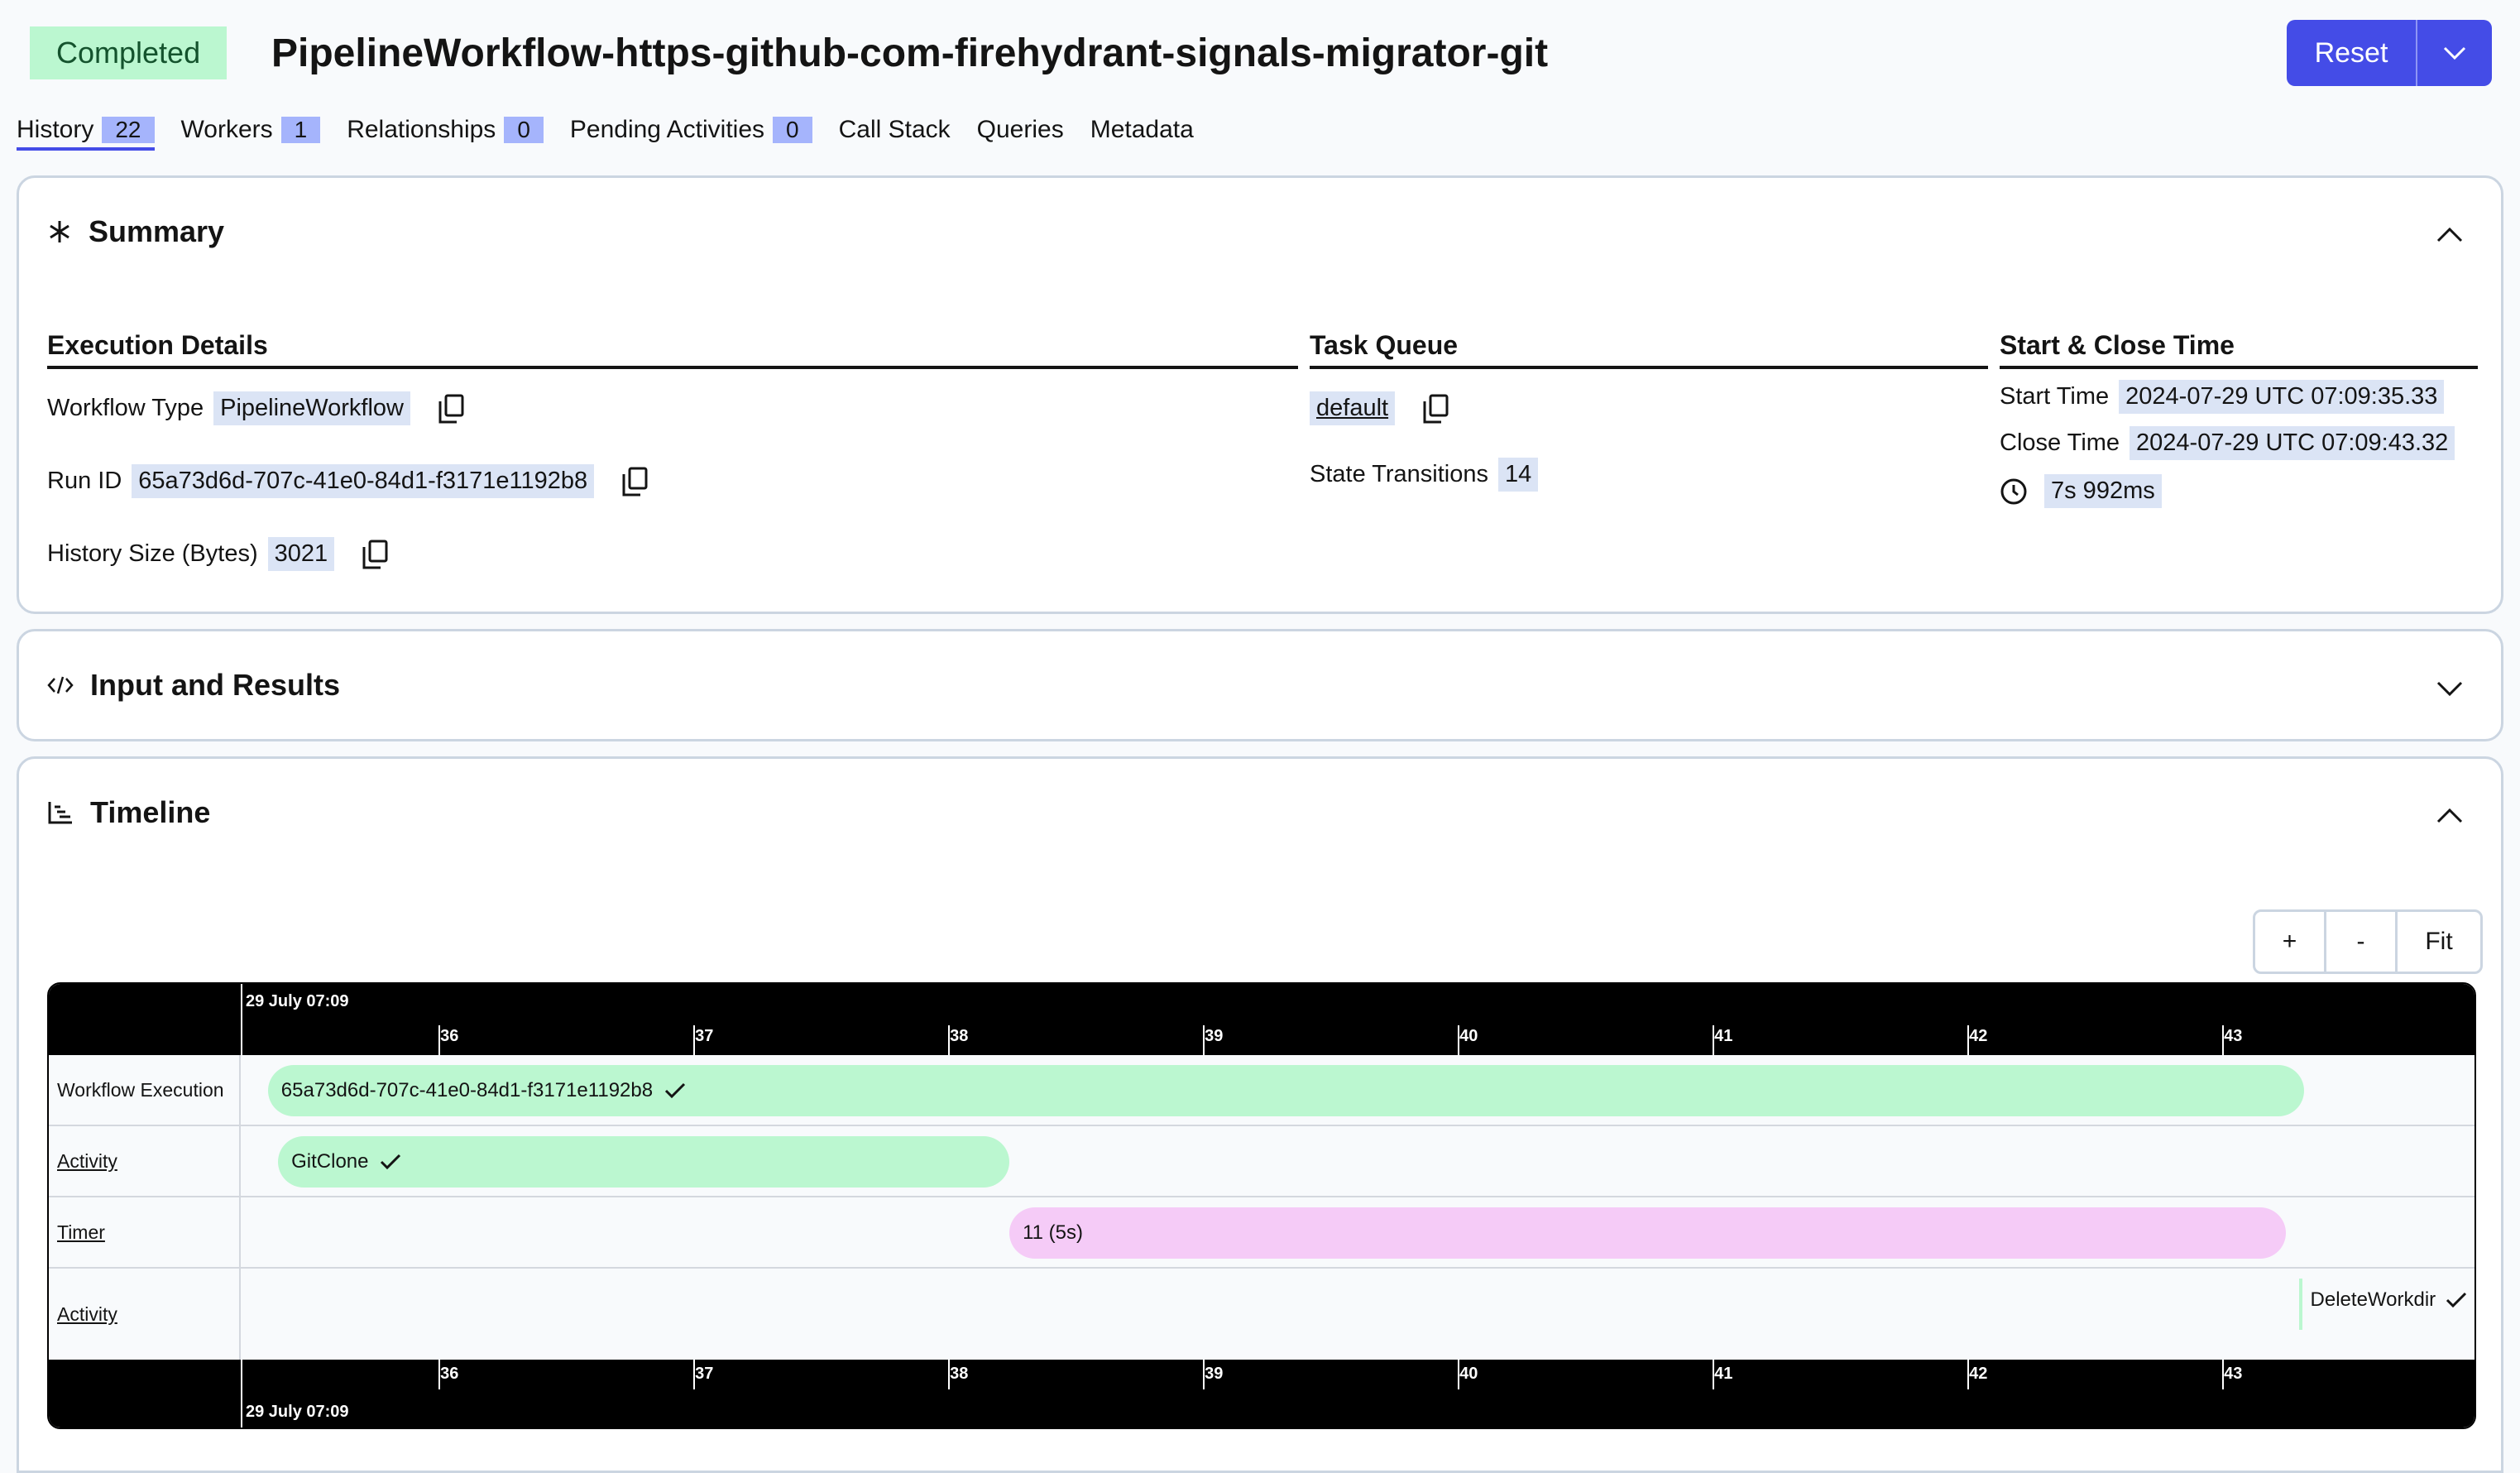  I want to click on close-time-value: 2024-07-29 UTC 07:09:43.32, so click(2292, 443).